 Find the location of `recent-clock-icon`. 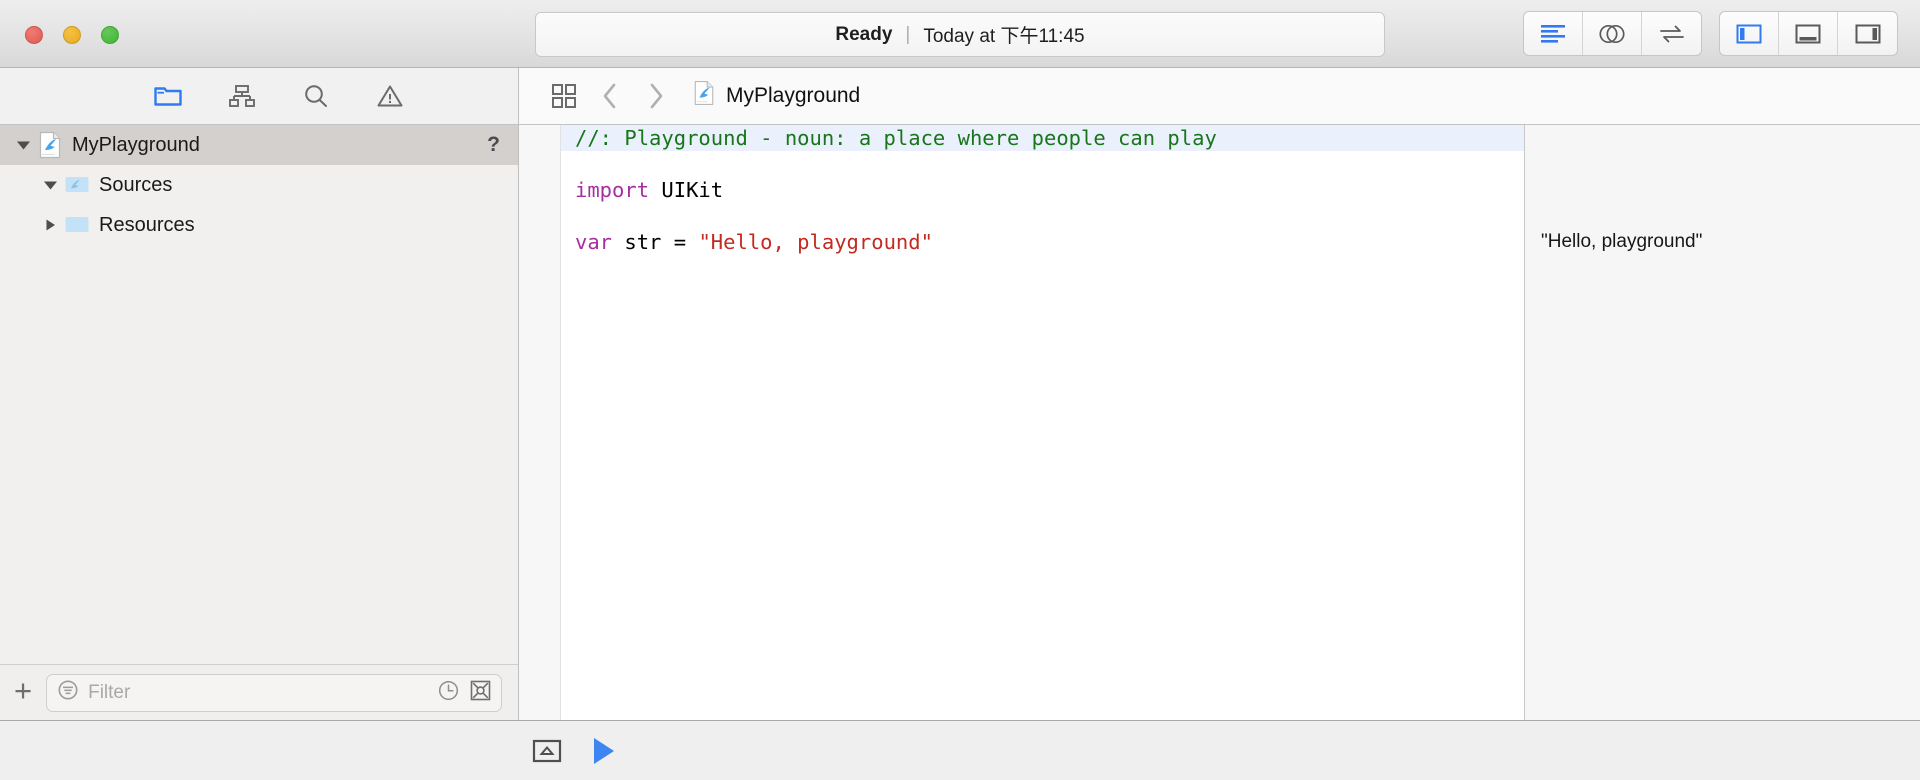

recent-clock-icon is located at coordinates (448, 693).